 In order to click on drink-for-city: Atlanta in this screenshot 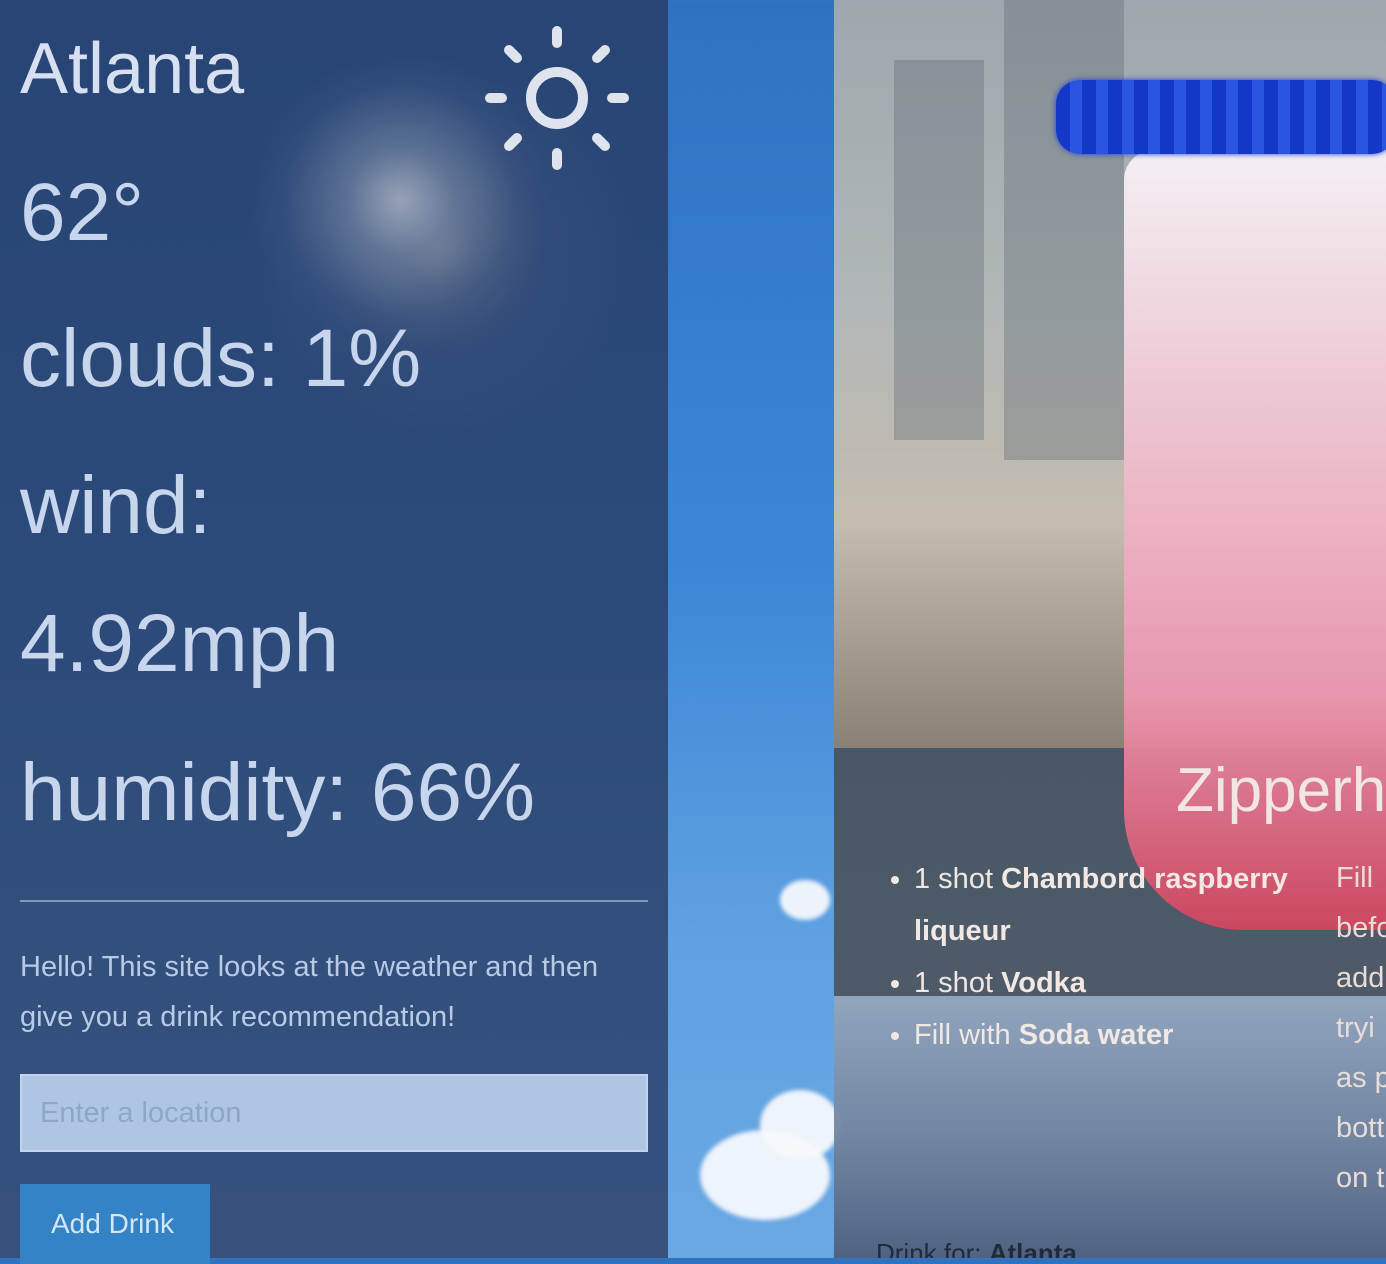, I will do `click(1032, 1248)`.